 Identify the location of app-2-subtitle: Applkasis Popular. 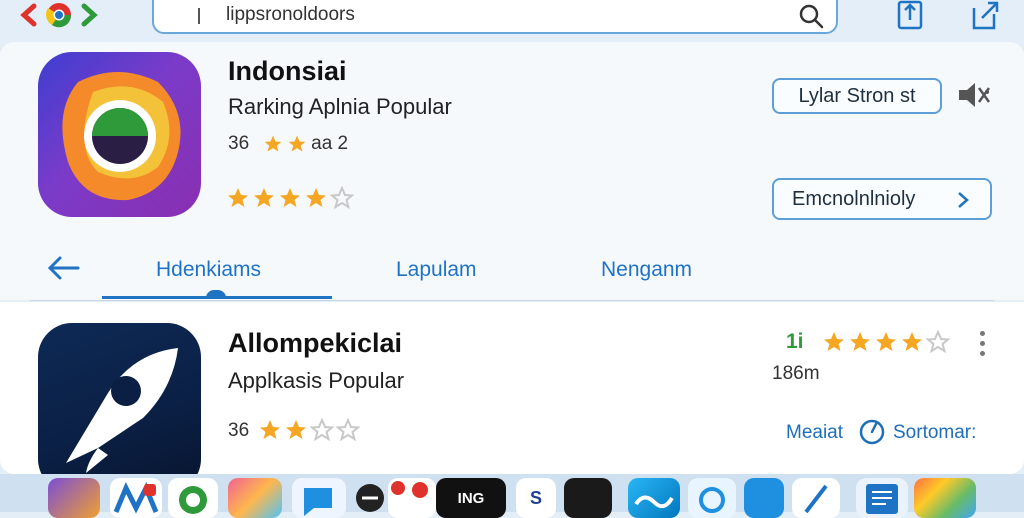
(316, 380).